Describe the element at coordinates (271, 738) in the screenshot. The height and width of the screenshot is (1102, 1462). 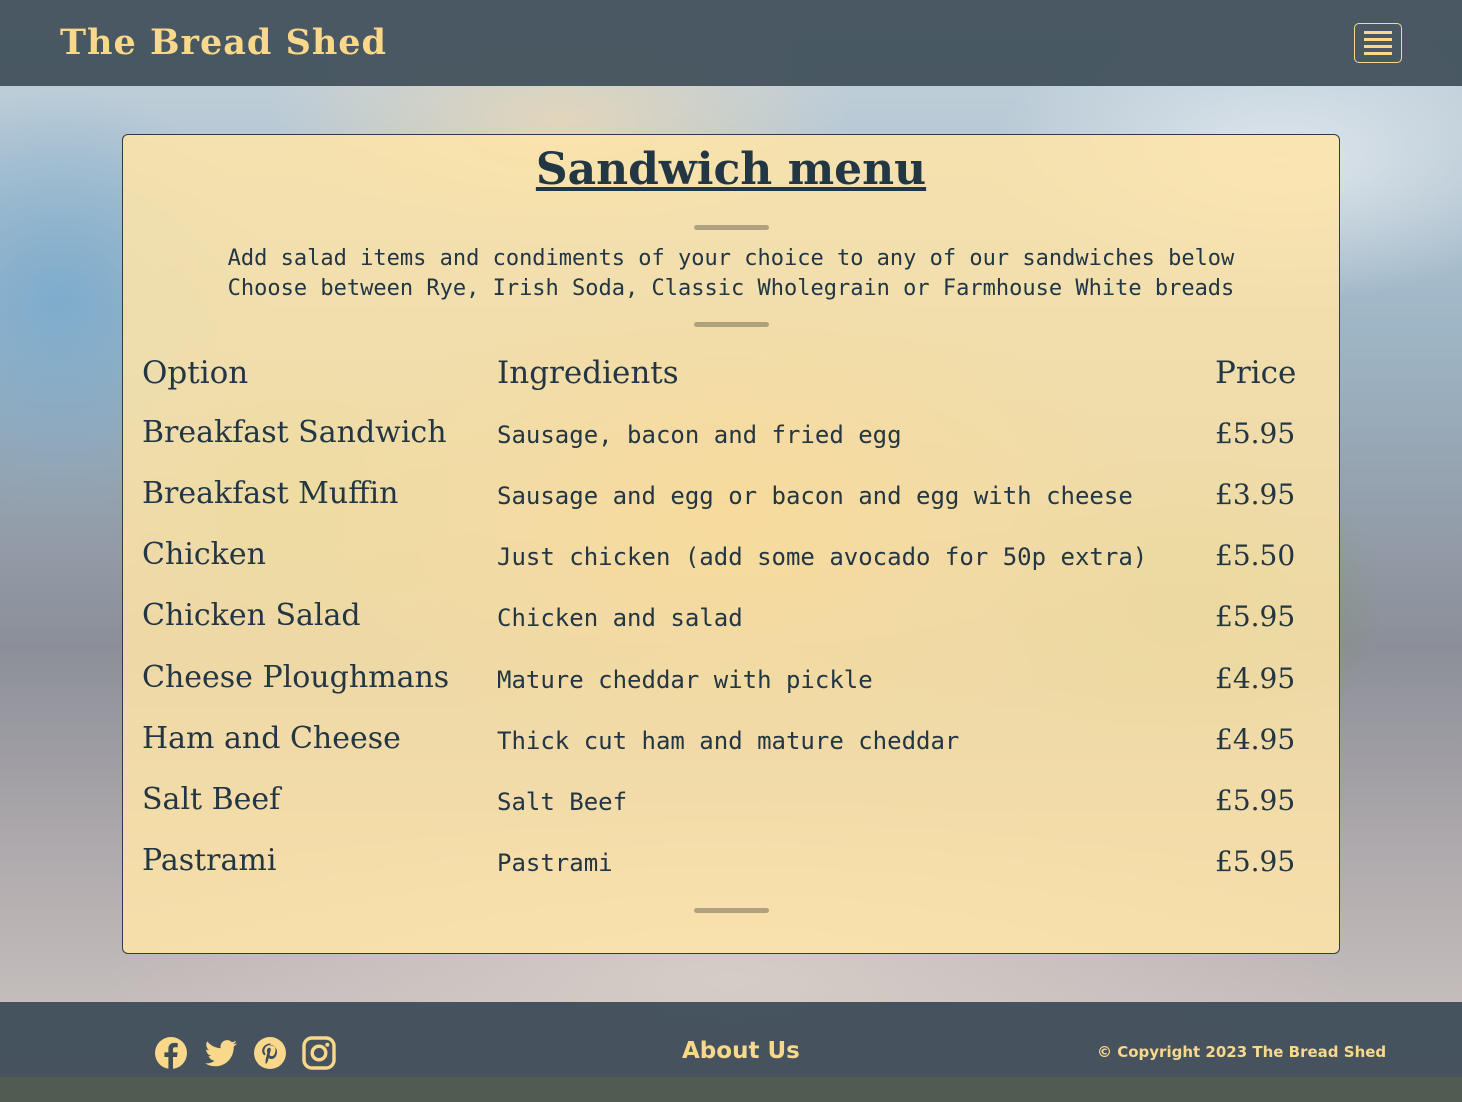
I see `item-option: Ham and Cheese` at that location.